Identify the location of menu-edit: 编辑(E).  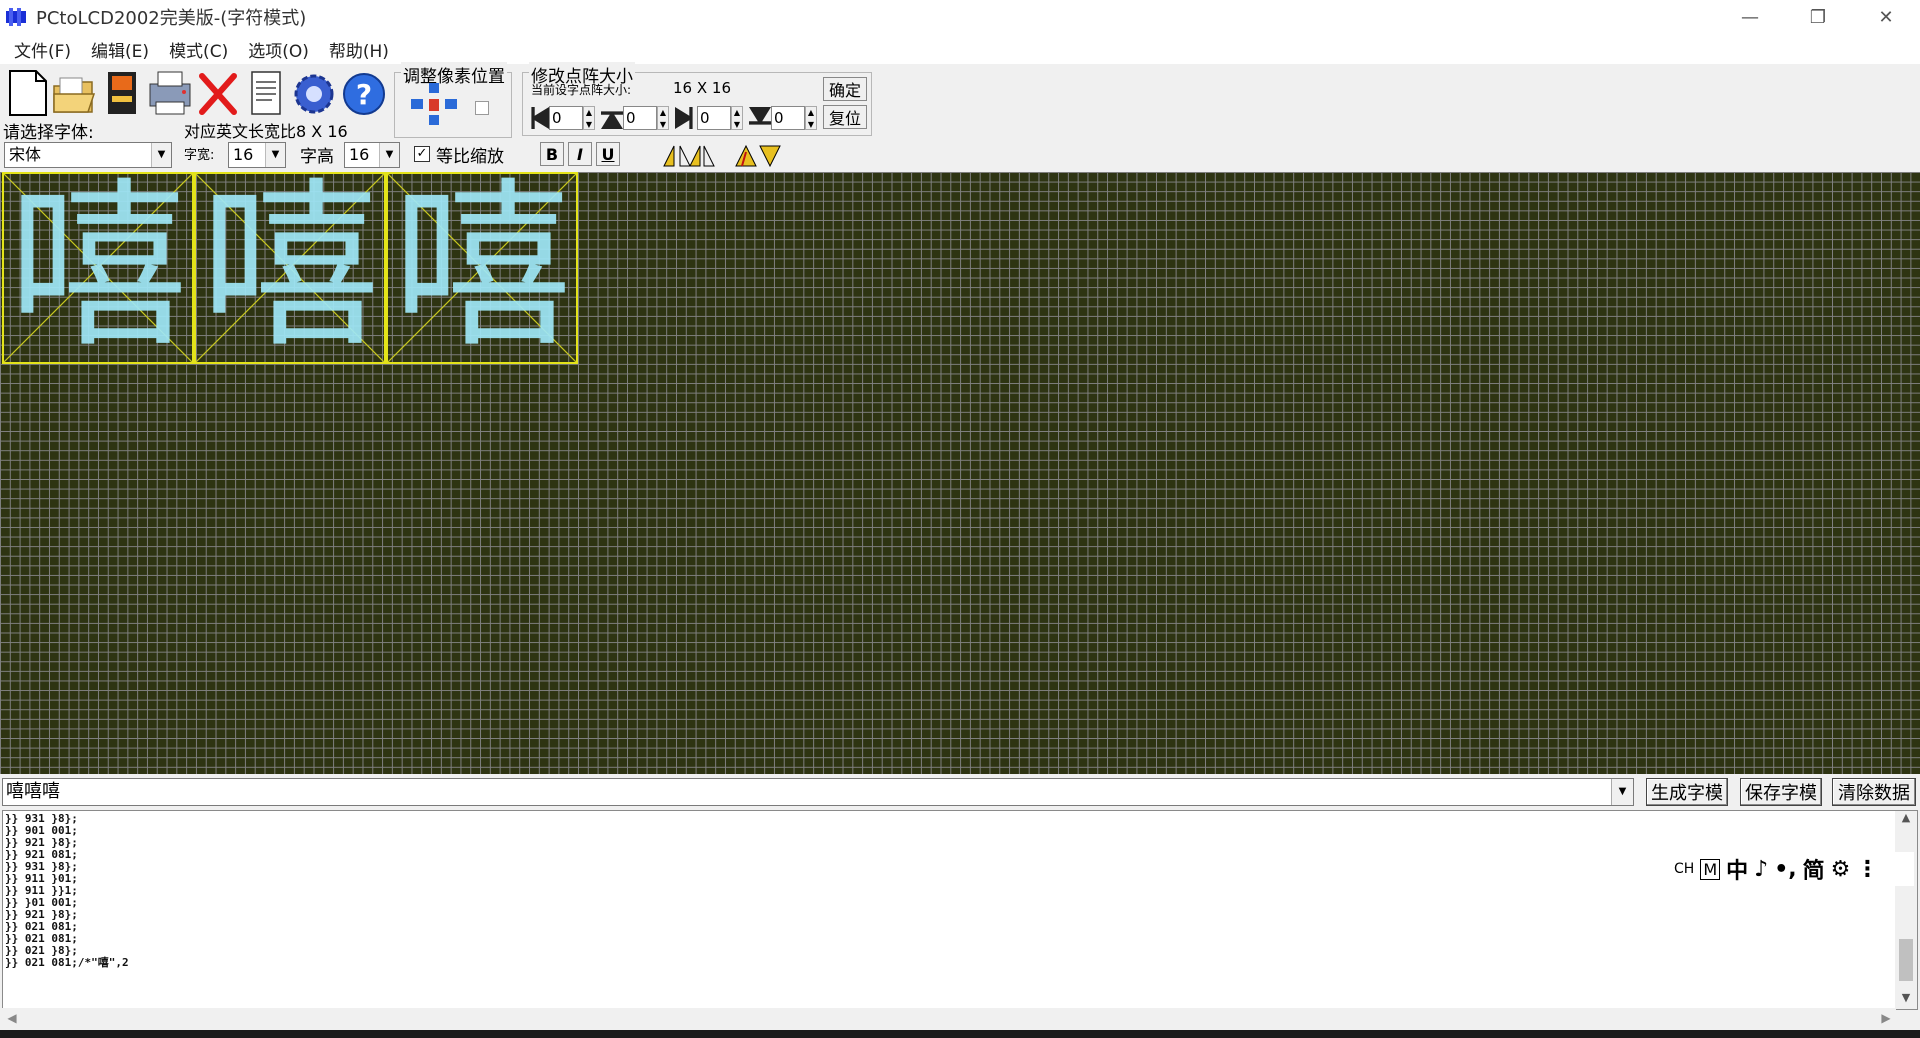
(120, 49).